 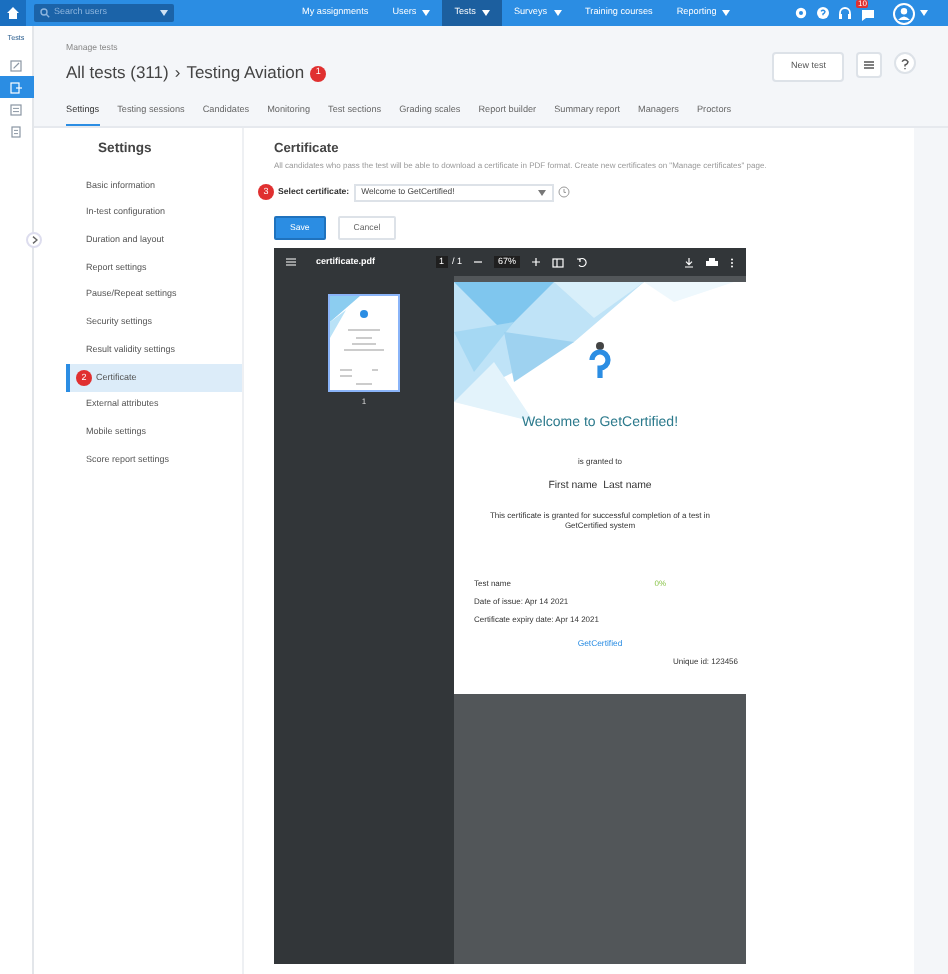 What do you see at coordinates (536, 262) in the screenshot?
I see `zoom-in-icon` at bounding box center [536, 262].